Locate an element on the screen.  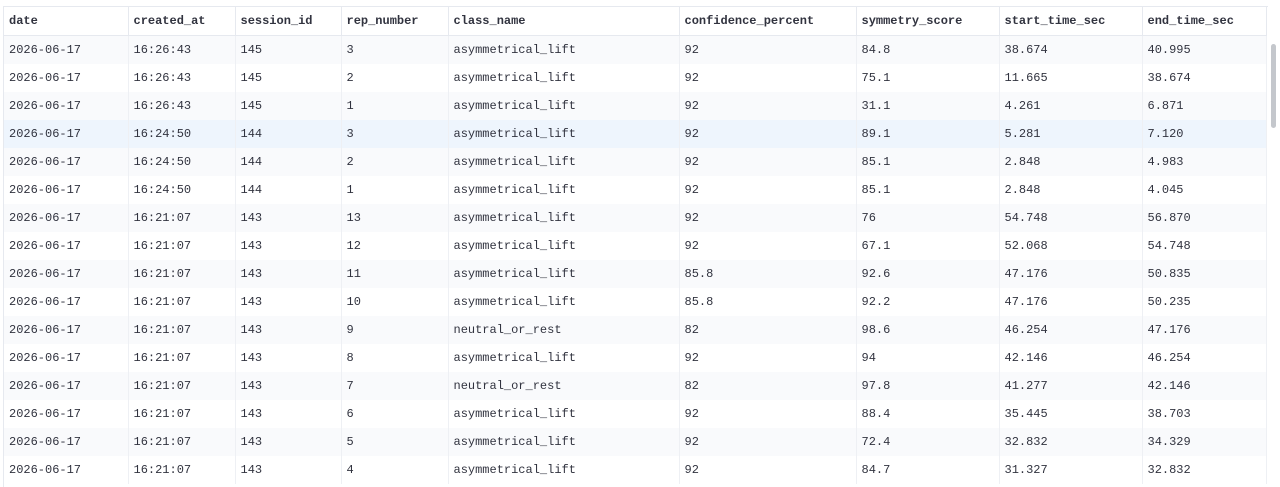
cell-start-time-sec: 52.068 is located at coordinates (1071, 246).